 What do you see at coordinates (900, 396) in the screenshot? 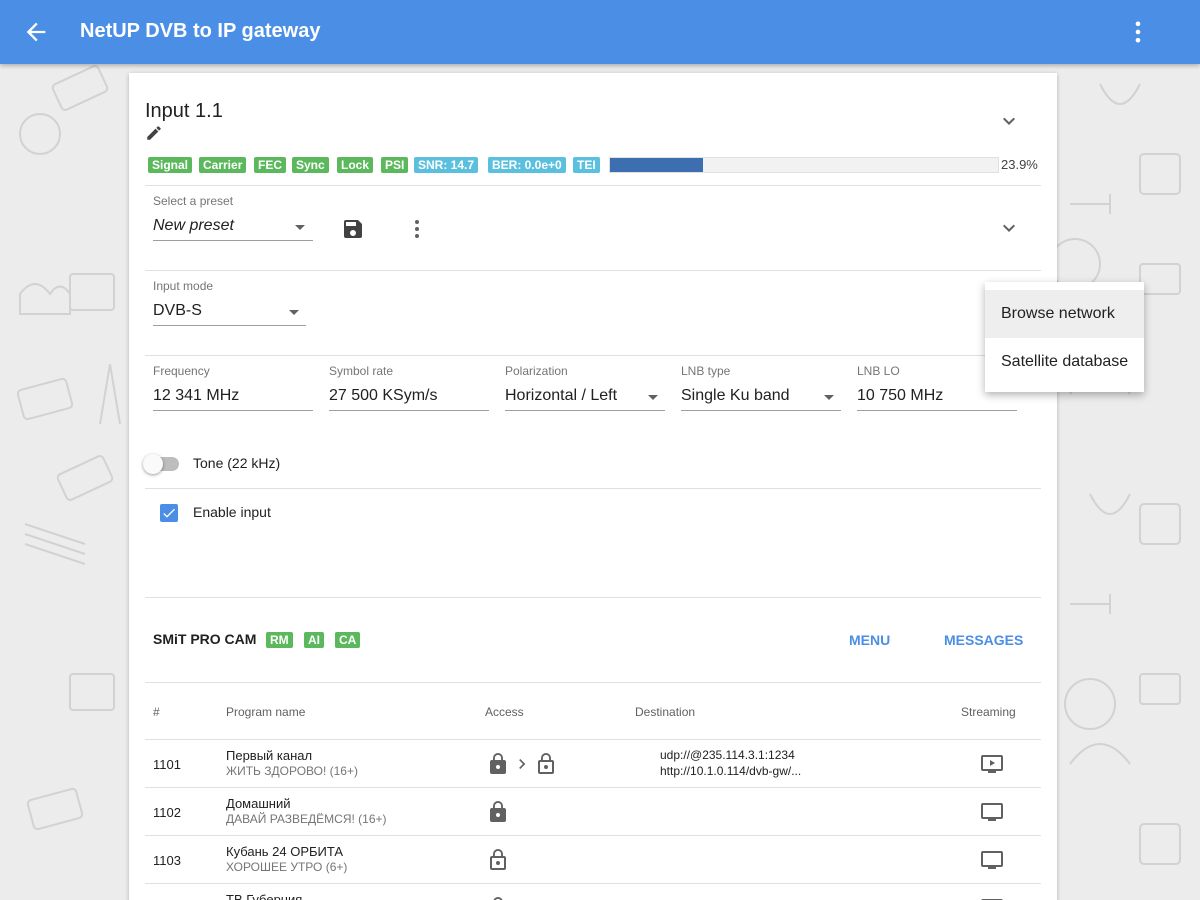
I see `lnb-lo-field: 10 750 MHz` at bounding box center [900, 396].